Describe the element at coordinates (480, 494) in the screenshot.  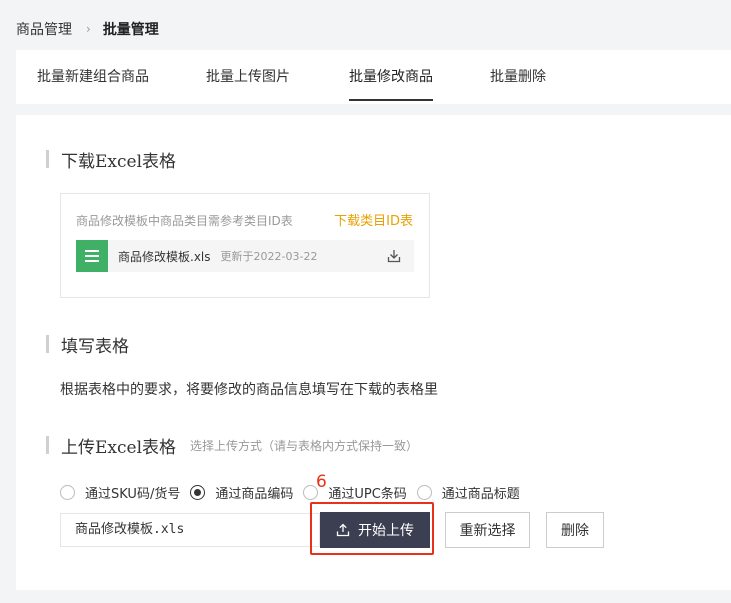
I see `radio-label: 通过商品标题` at that location.